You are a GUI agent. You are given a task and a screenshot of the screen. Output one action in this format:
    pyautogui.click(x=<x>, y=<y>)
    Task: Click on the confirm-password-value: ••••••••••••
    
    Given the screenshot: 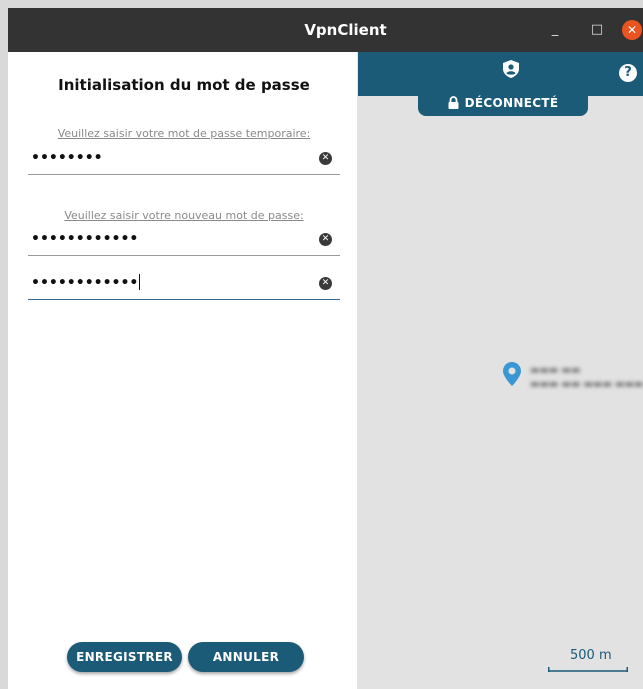 What is the action you would take?
    pyautogui.click(x=86, y=282)
    